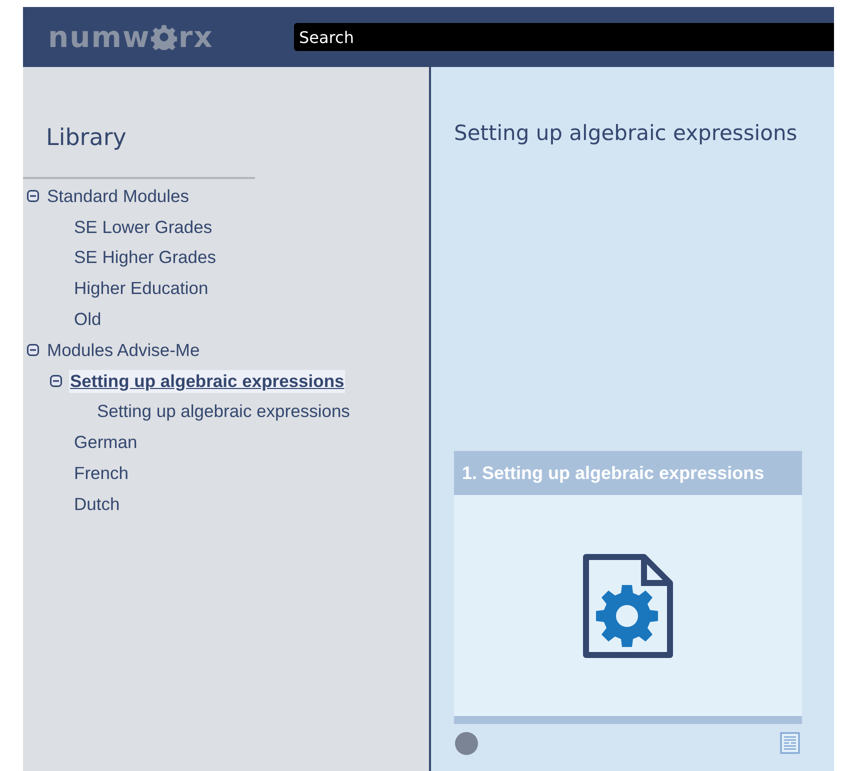  What do you see at coordinates (87, 138) in the screenshot?
I see `library-title: Library` at bounding box center [87, 138].